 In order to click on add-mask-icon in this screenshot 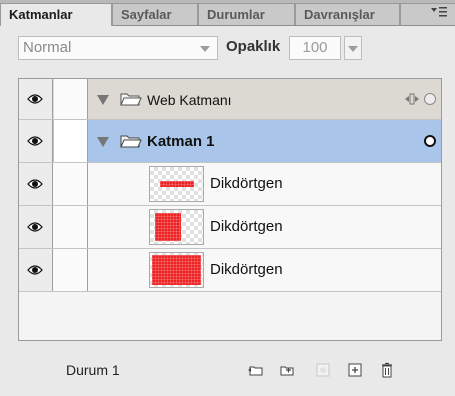, I will do `click(323, 370)`.